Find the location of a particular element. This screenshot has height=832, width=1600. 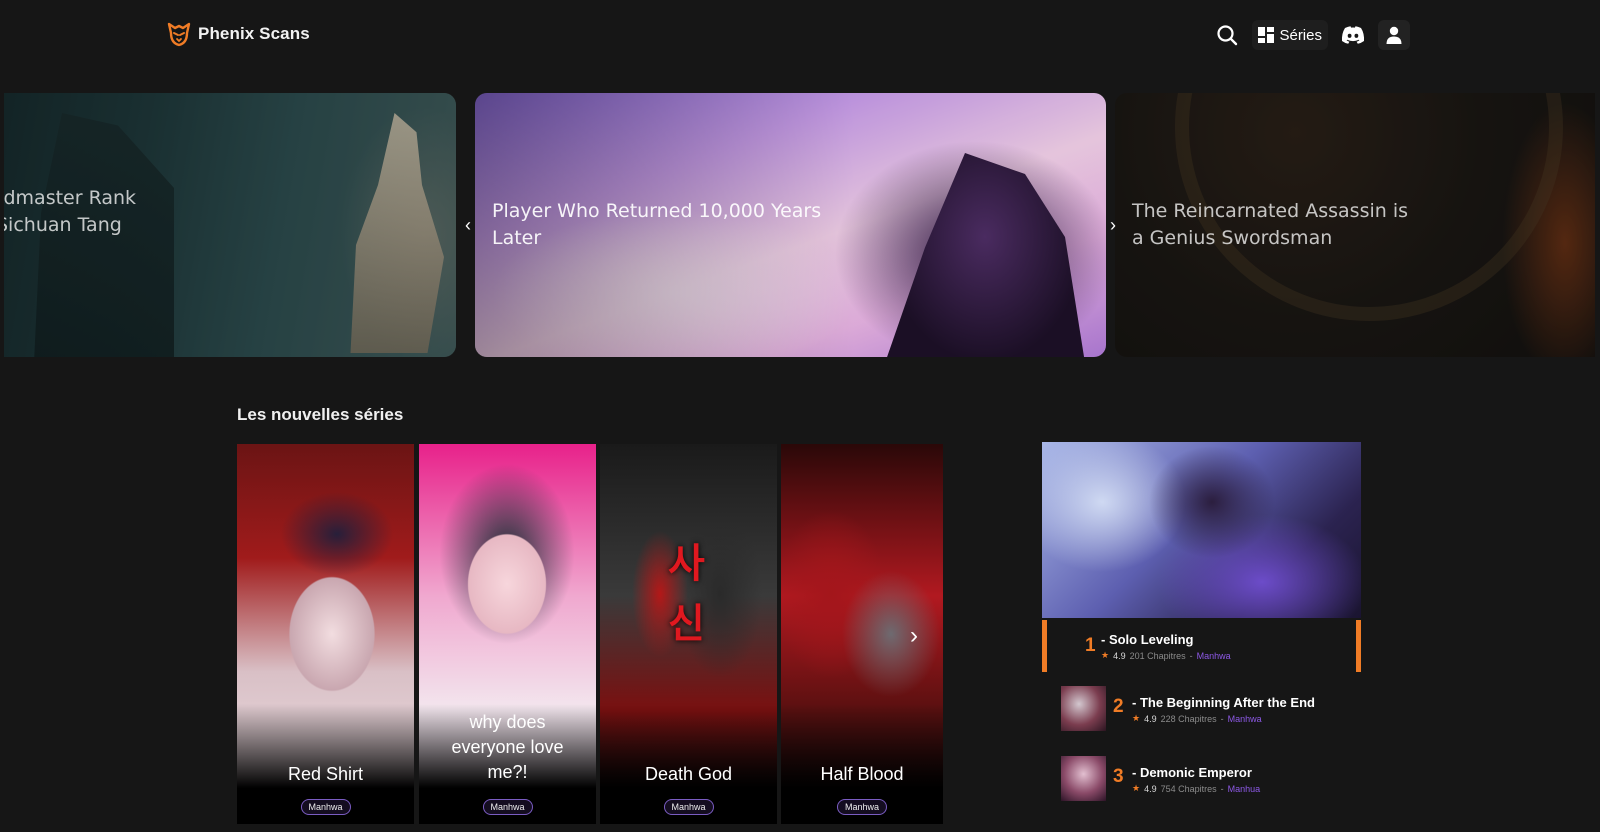

rank-chapters: 754 Chapitres is located at coordinates (1188, 788).